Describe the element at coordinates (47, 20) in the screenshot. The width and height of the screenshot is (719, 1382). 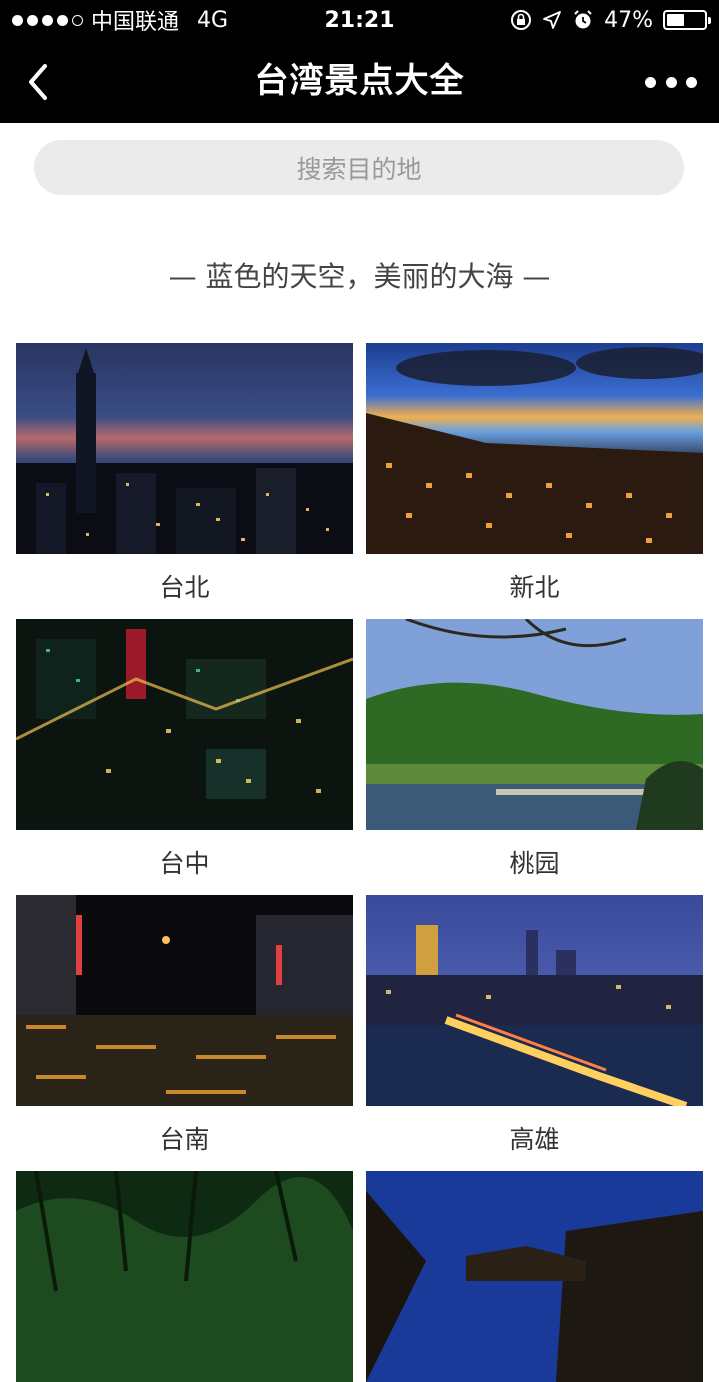
I see `signal-strength-icon` at that location.